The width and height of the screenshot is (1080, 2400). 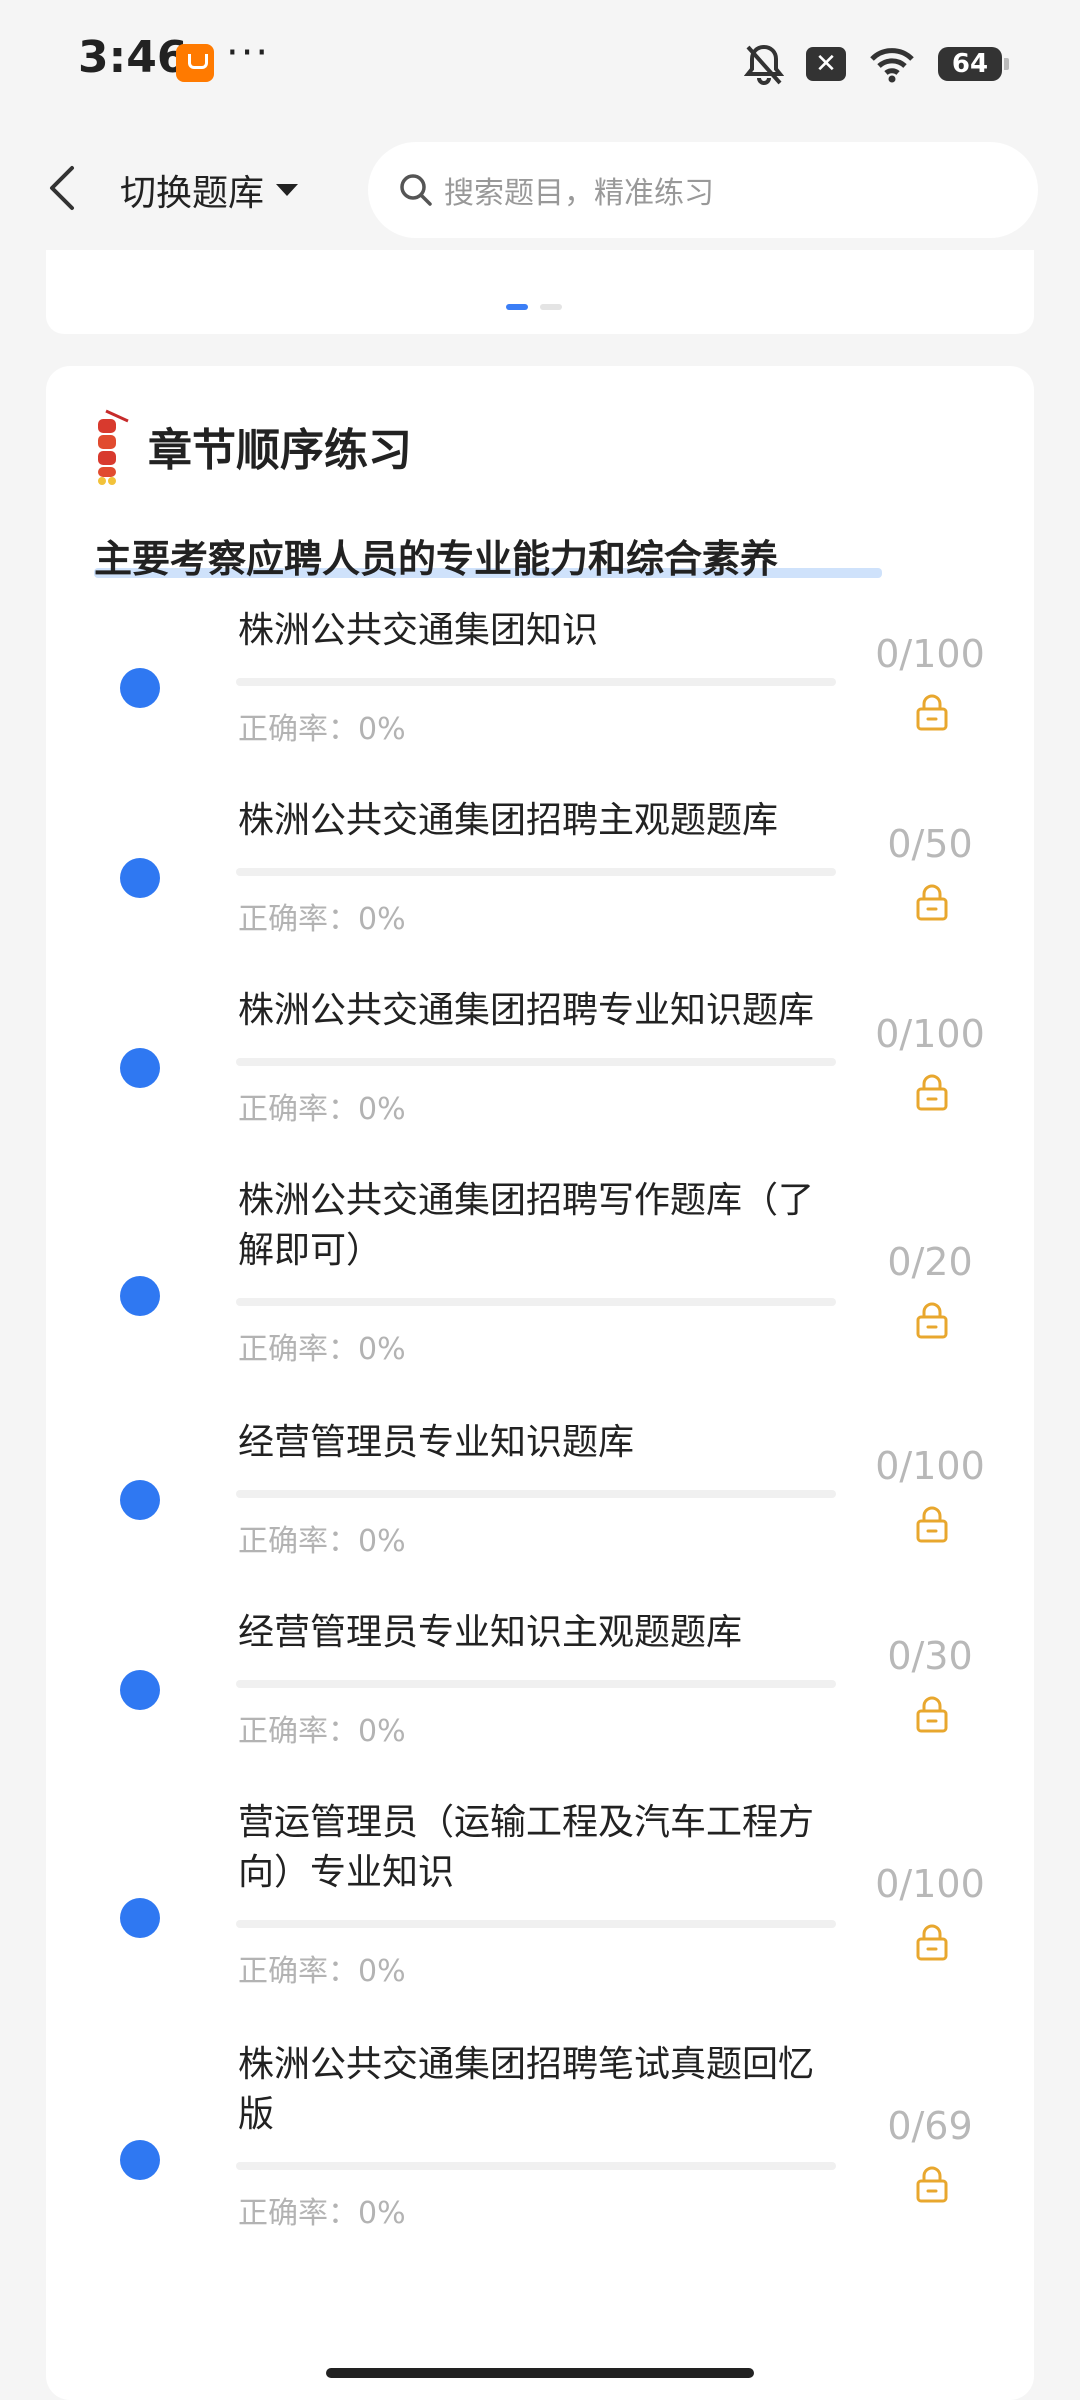 I want to click on status-icons: ✕ 64, so click(x=876, y=64).